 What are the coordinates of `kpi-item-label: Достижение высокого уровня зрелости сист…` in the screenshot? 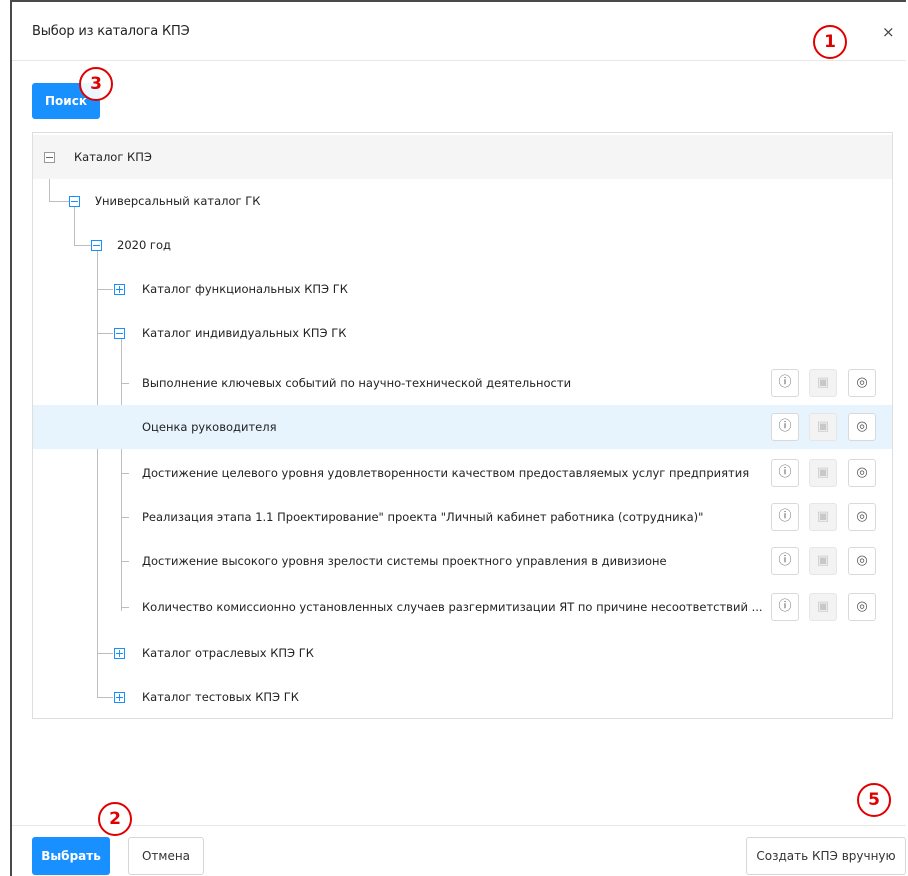 It's located at (404, 561).